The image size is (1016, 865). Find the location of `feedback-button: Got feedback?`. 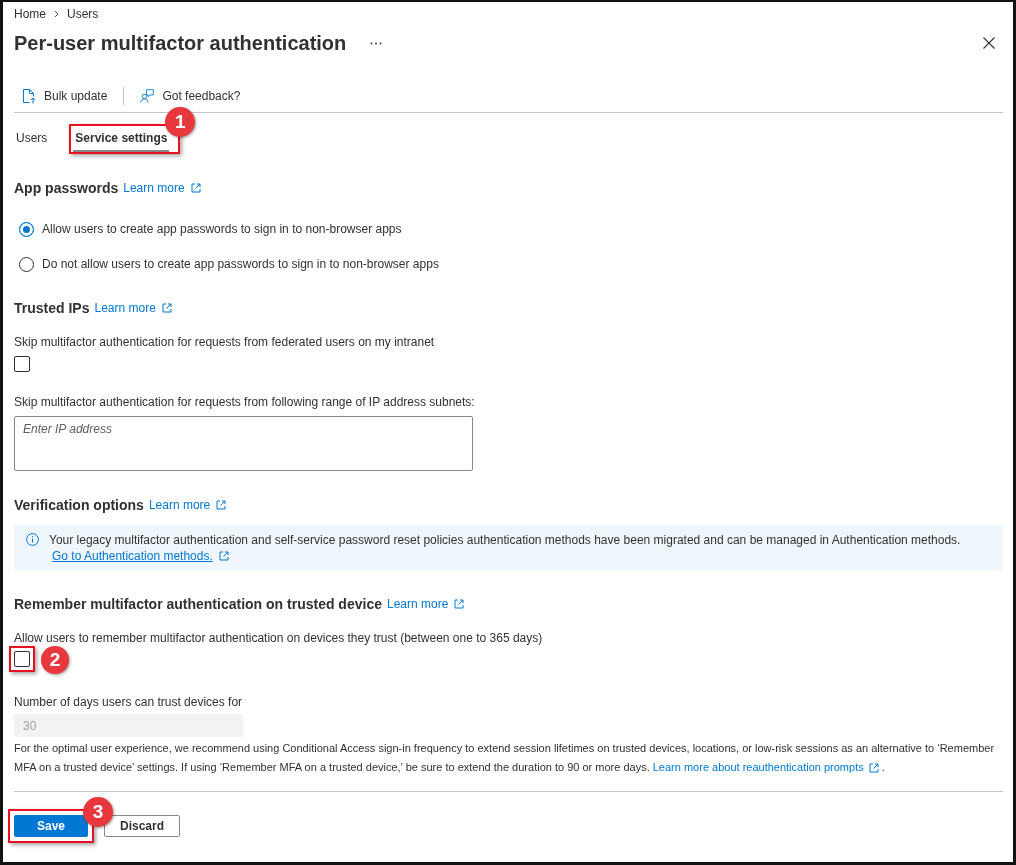

feedback-button: Got feedback? is located at coordinates (190, 96).